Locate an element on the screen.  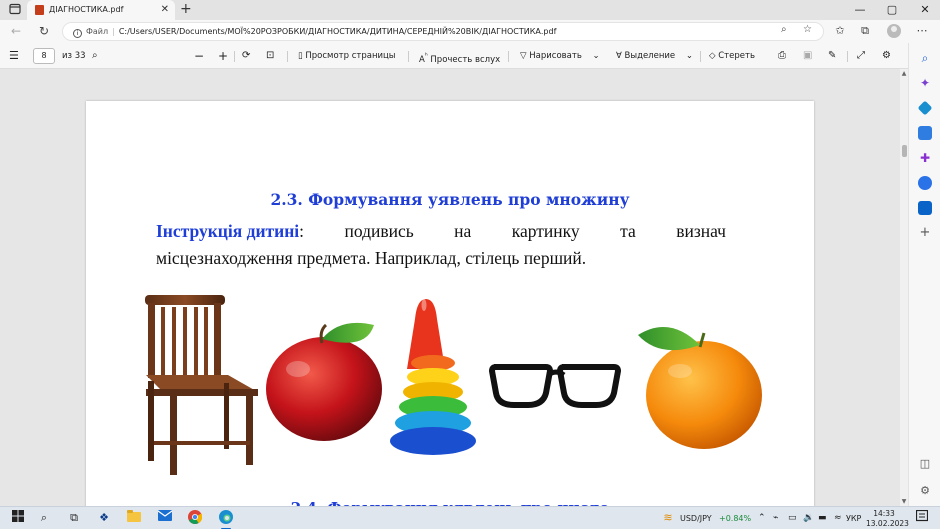
page-view-label: Просмотр страницы is located at coordinates (350, 56).